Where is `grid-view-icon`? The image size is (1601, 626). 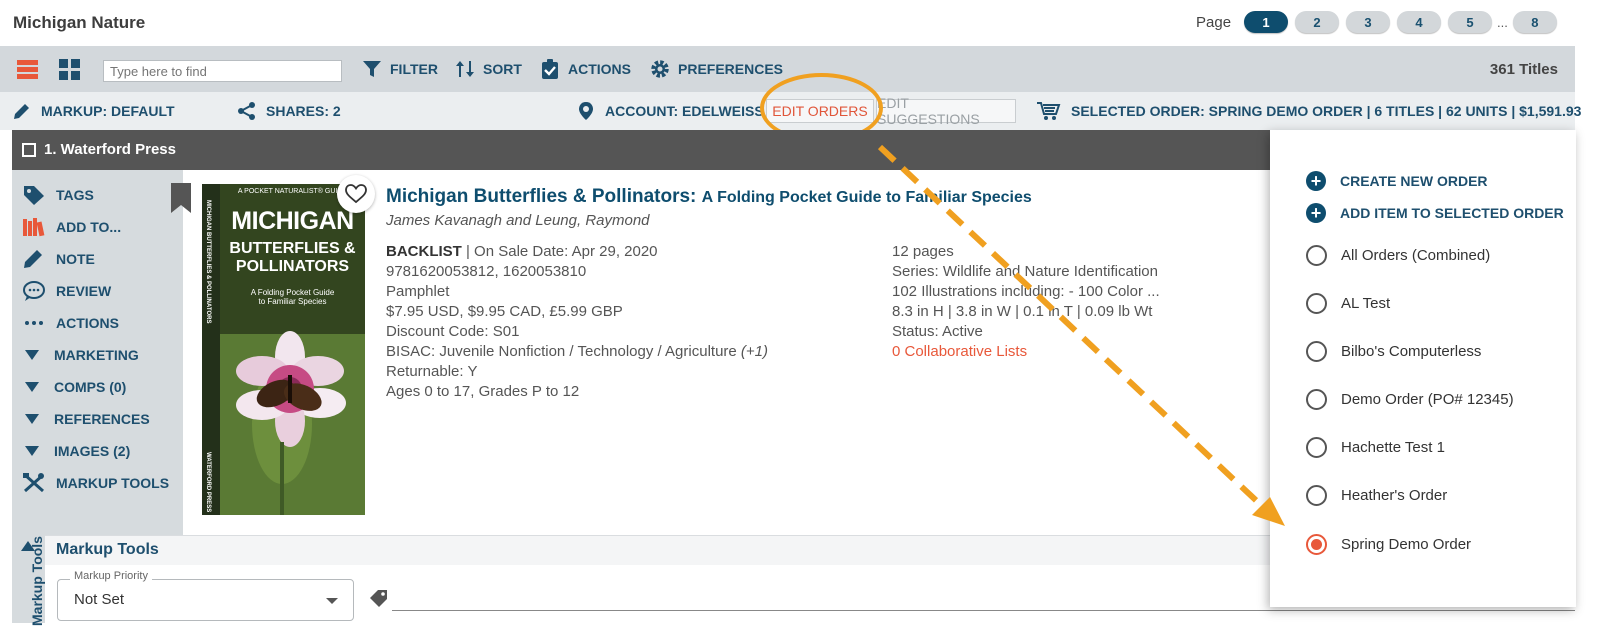 grid-view-icon is located at coordinates (69, 69).